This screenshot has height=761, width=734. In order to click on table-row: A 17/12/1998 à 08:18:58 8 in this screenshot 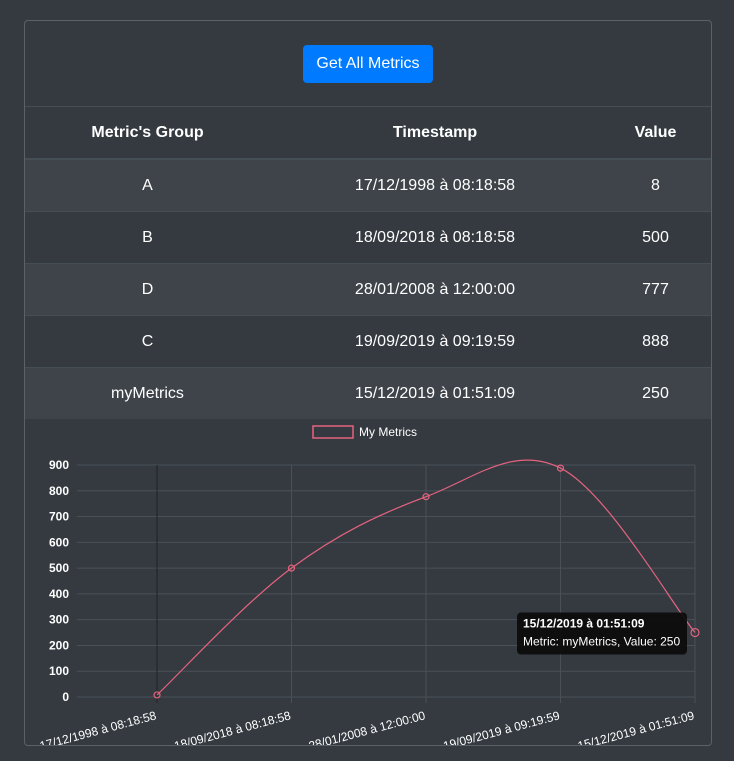, I will do `click(368, 185)`.